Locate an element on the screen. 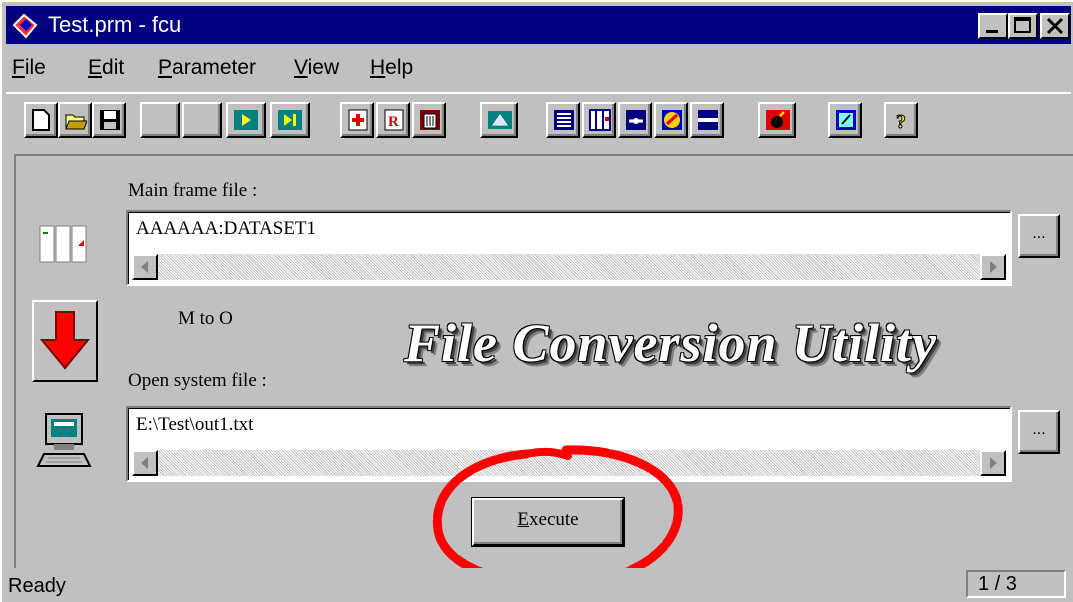 The image size is (1073, 602). direction-button is located at coordinates (65, 341).